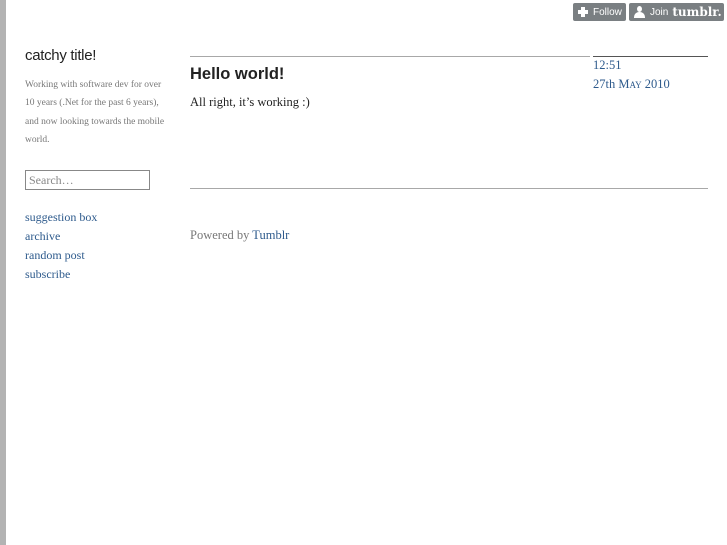 The width and height of the screenshot is (727, 545). What do you see at coordinates (639, 12) in the screenshot?
I see `user-icon` at bounding box center [639, 12].